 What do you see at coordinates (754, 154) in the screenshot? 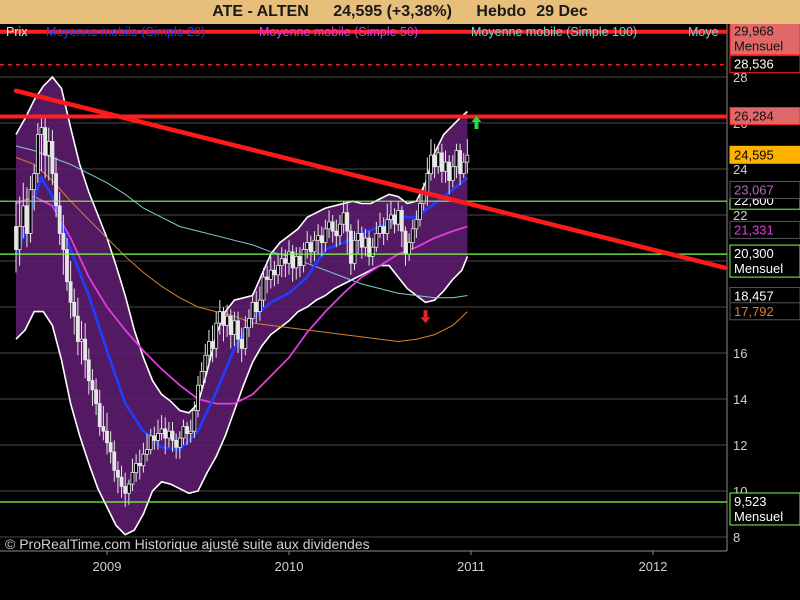
I see `indicator-value-text: 24,595` at bounding box center [754, 154].